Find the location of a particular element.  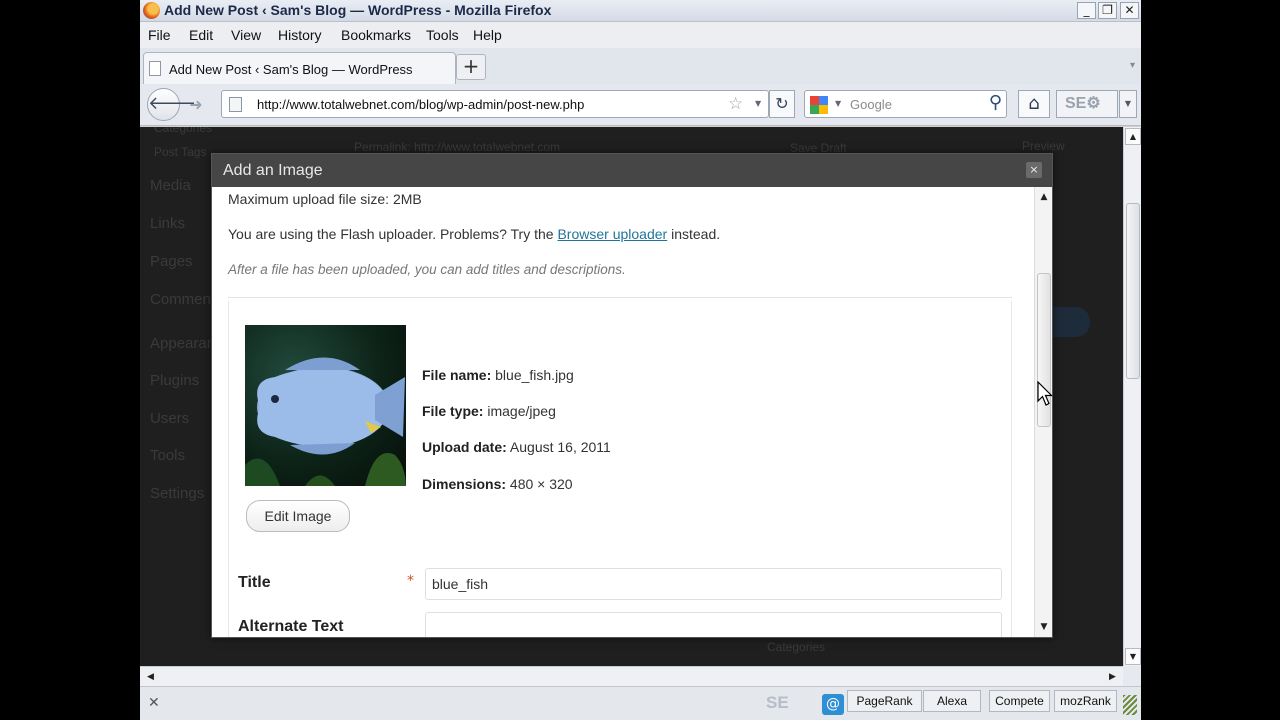

edit-image-button: Edit Image is located at coordinates (298, 516).